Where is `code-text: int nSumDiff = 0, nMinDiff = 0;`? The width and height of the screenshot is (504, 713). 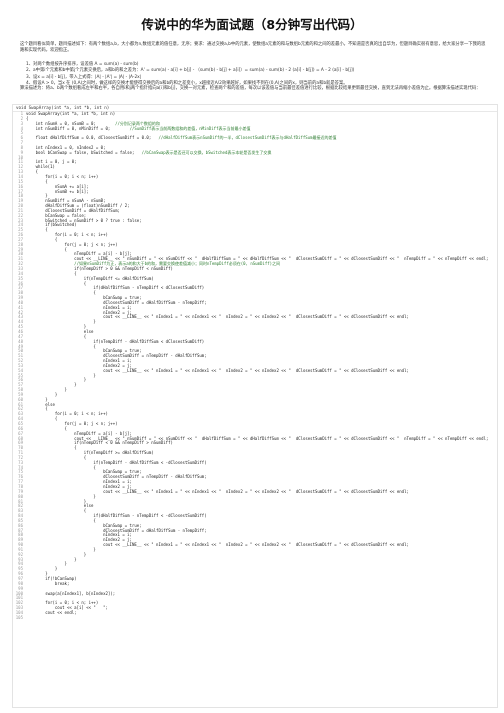
code-text: int nSumDiff = 0, nMinDiff = 0; is located at coordinates (68, 128).